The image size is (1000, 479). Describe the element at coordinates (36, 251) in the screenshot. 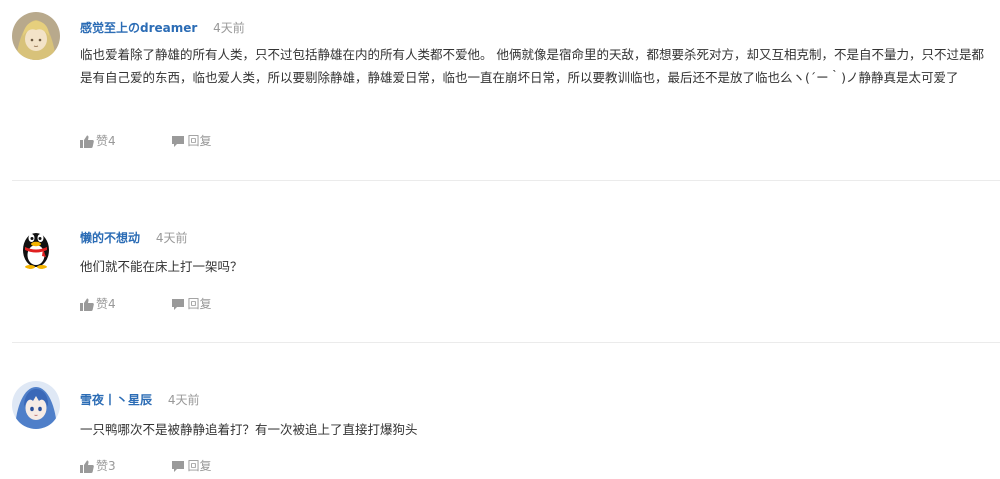

I see `qq-penguin-avatar-icon` at that location.